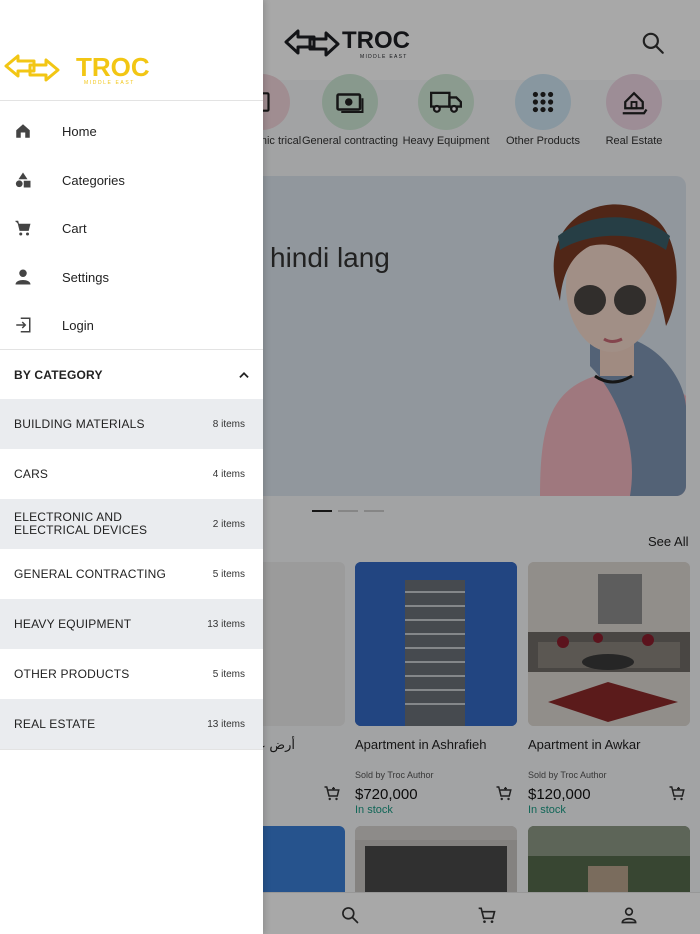 The width and height of the screenshot is (700, 934). Describe the element at coordinates (93, 180) in the screenshot. I see `drawer-item-label: Categories` at that location.